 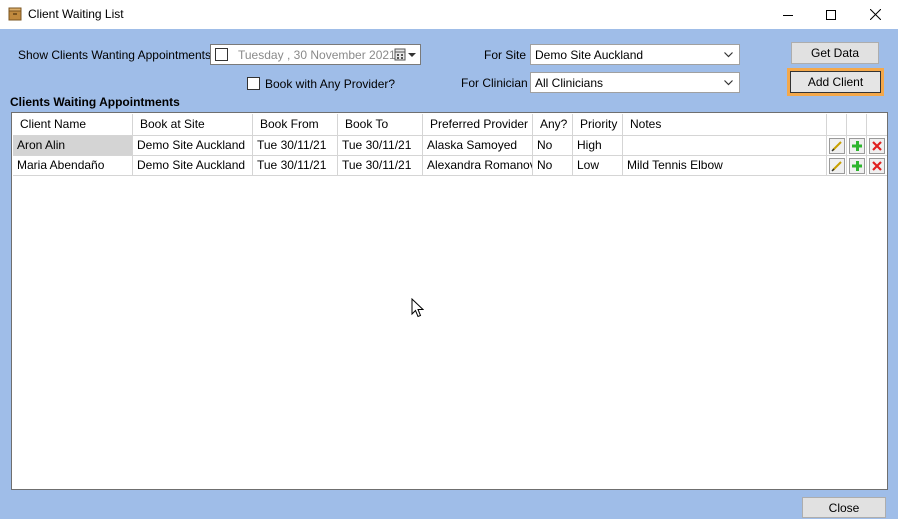 I want to click on date-value: , 30 November 2021, so click(x=341, y=55).